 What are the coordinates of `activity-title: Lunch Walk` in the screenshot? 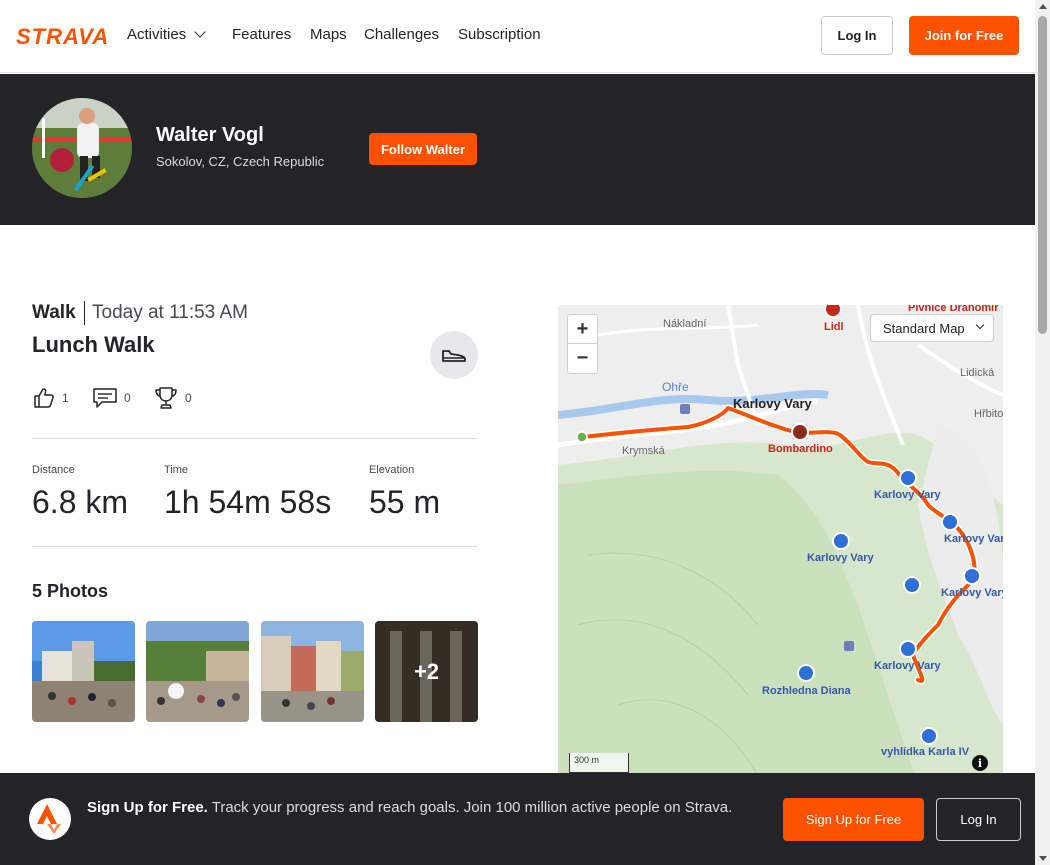 It's located at (93, 344).